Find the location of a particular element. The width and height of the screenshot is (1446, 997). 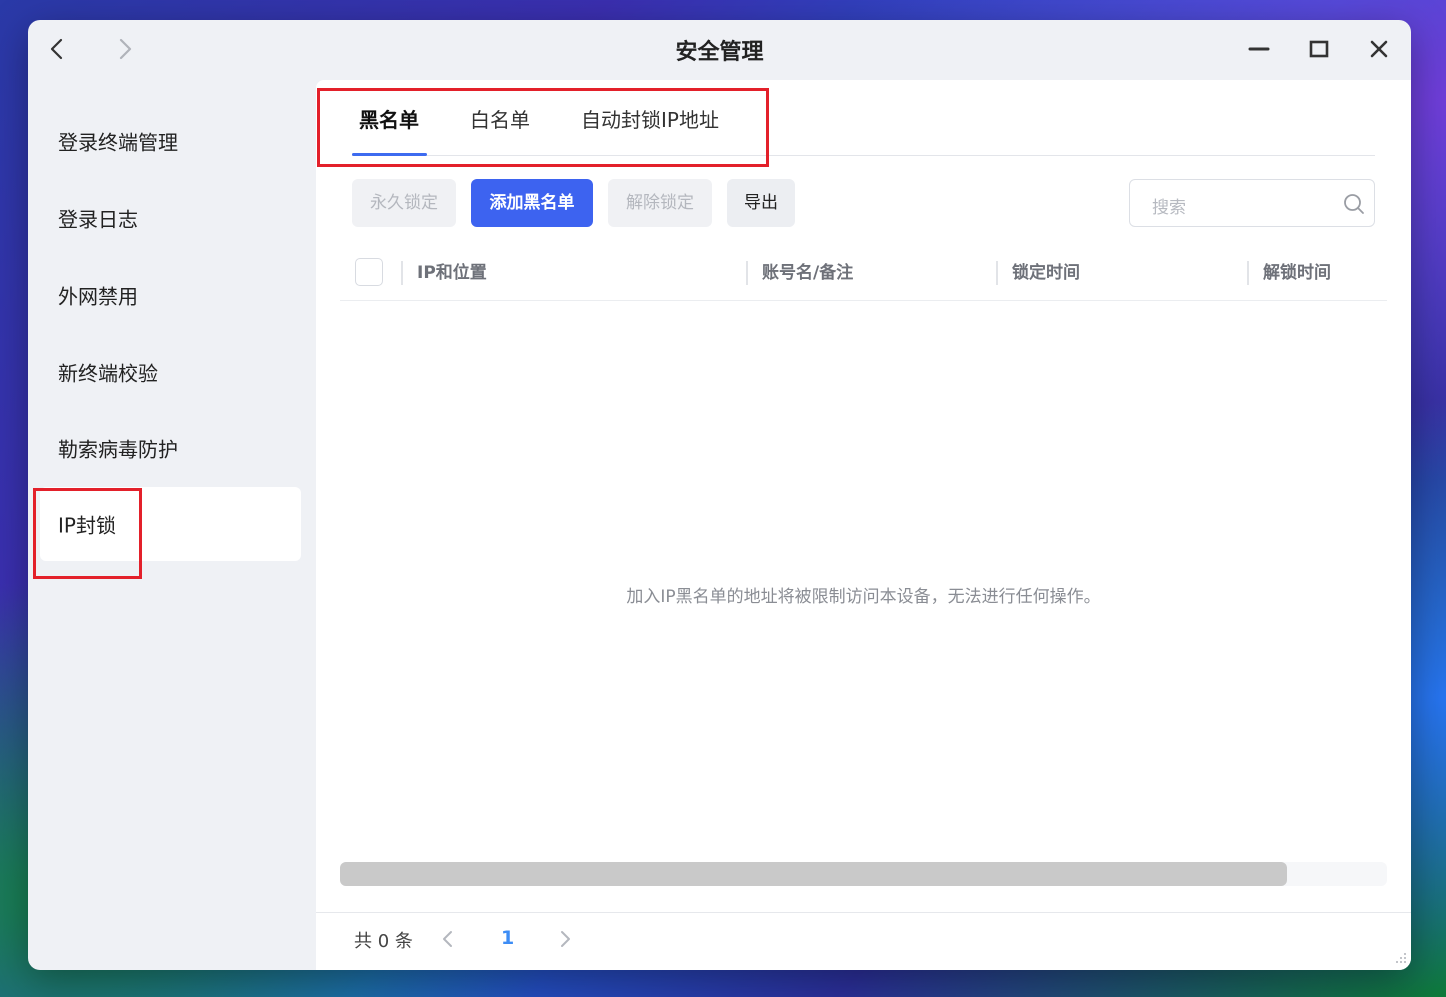

pagination-bar: 共 0 条 1 is located at coordinates (863, 941).